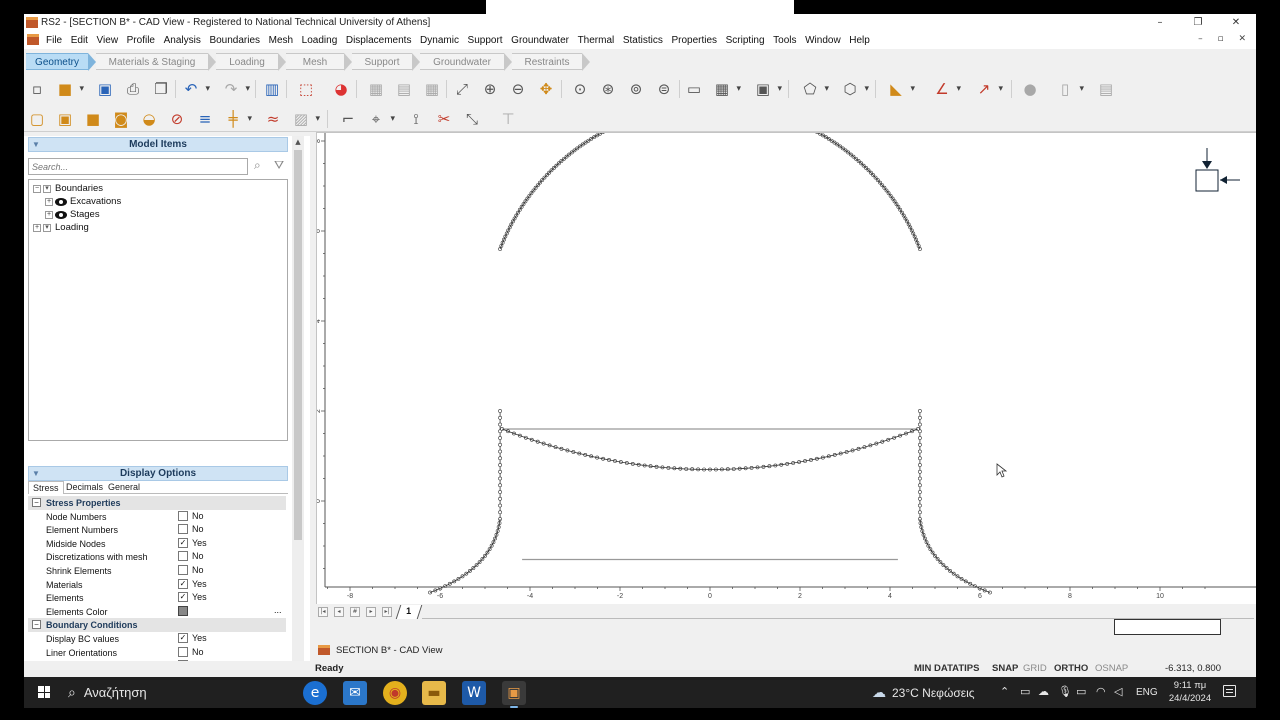 The image size is (1280, 720). I want to click on add-joint-icon: ╪, so click(237, 119).